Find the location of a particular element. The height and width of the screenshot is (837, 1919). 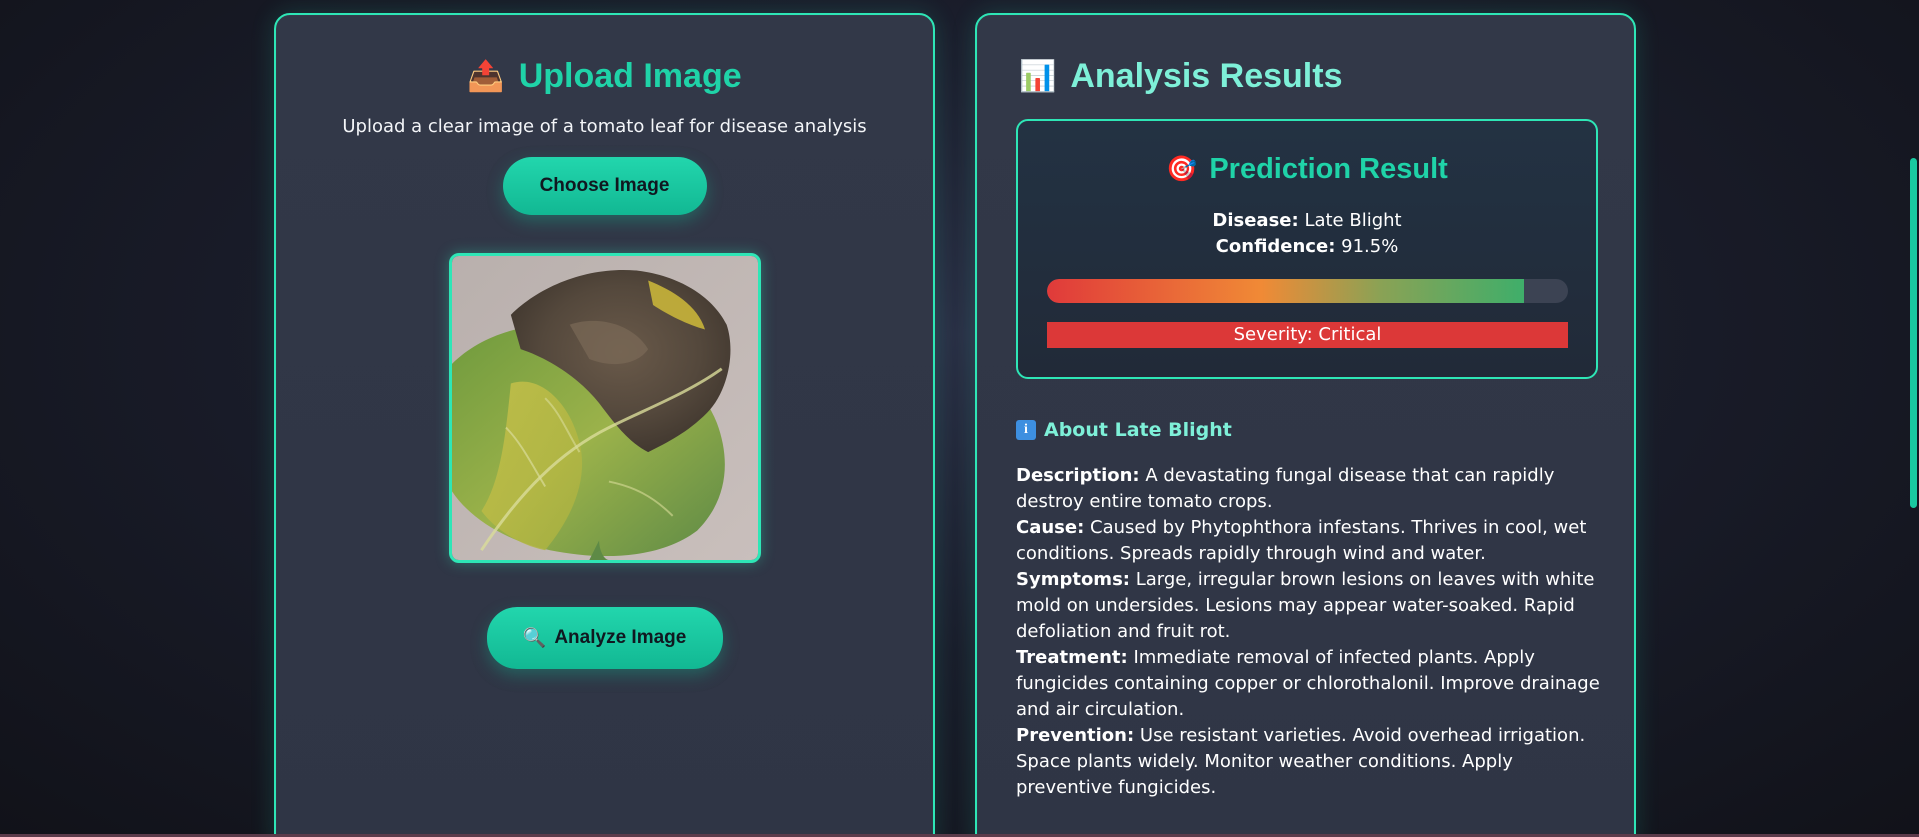

description-label: Description: is located at coordinates (1078, 475).